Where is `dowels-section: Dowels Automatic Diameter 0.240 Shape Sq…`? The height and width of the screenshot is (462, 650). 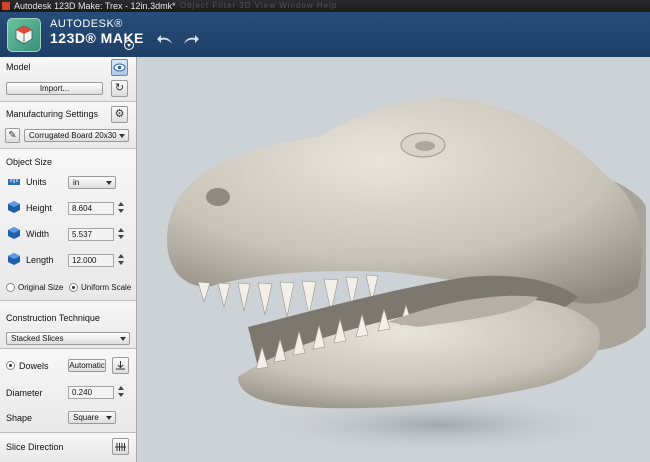 dowels-section: Dowels Automatic Diameter 0.240 Shape Sq… is located at coordinates (68, 391).